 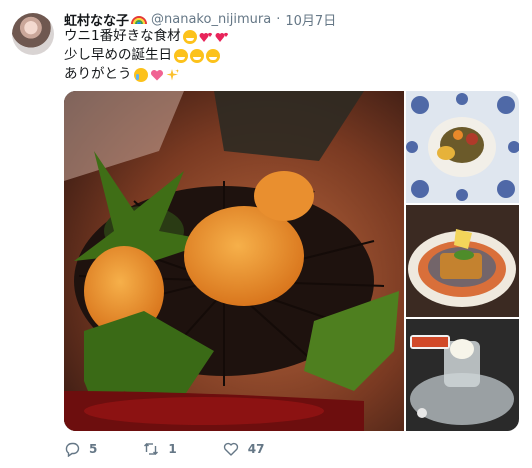 I want to click on tweet-line-3: ありがとう, so click(x=146, y=74).